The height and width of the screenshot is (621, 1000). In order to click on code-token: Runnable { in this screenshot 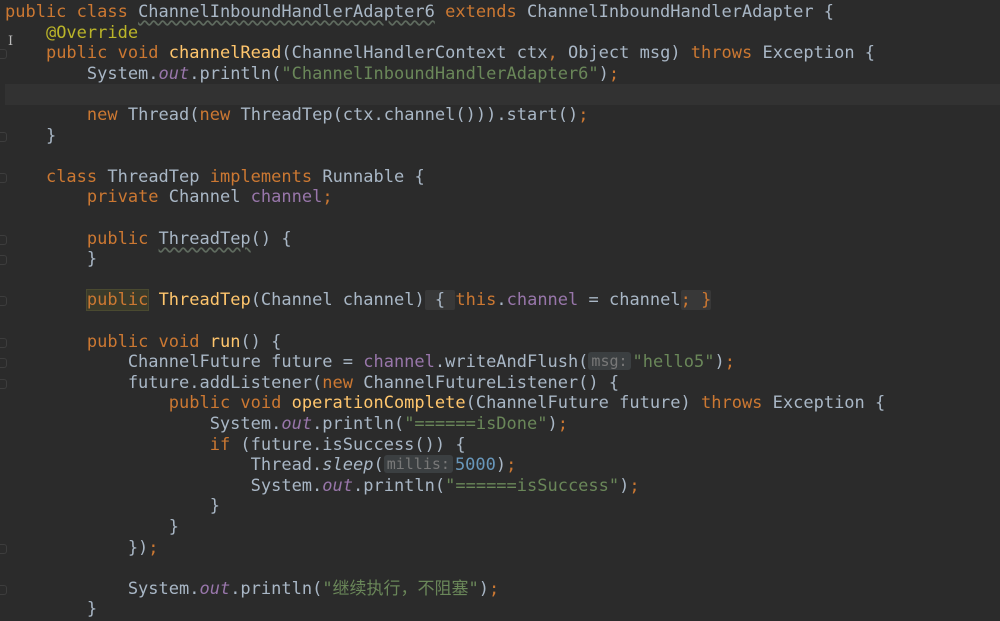, I will do `click(373, 176)`.